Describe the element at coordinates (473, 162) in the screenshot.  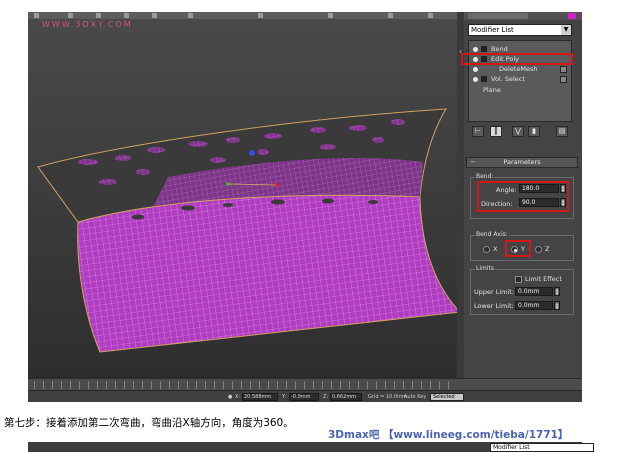
I see `collapse-icon: −` at that location.